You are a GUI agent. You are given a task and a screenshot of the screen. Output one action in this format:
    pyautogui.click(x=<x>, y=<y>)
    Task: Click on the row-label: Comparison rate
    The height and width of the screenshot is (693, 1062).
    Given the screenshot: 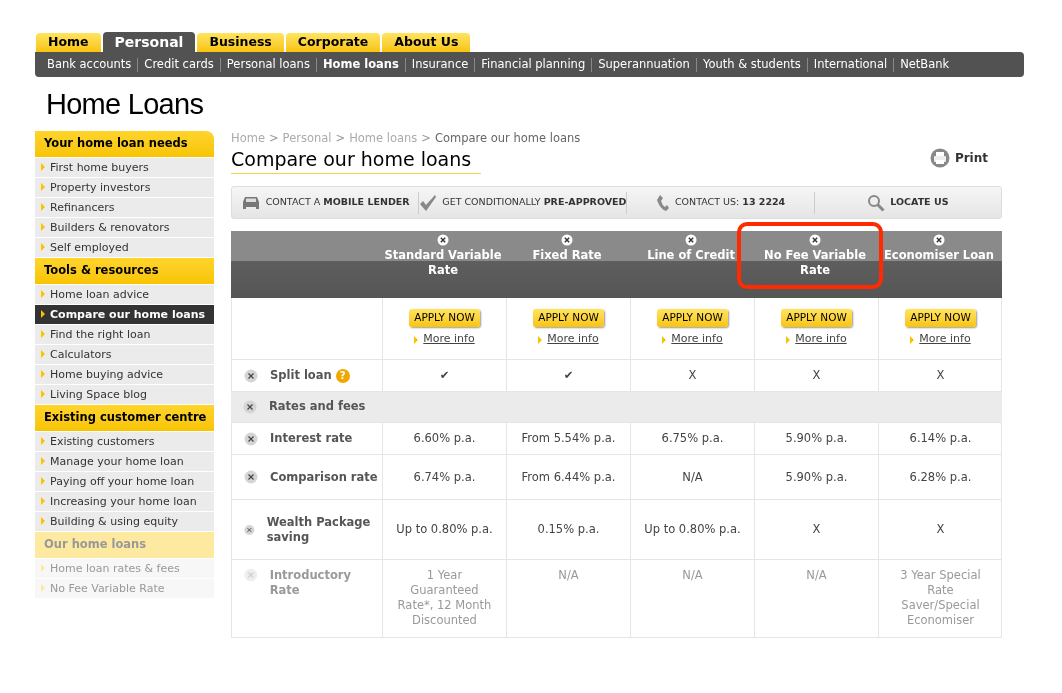 What is the action you would take?
    pyautogui.click(x=324, y=477)
    